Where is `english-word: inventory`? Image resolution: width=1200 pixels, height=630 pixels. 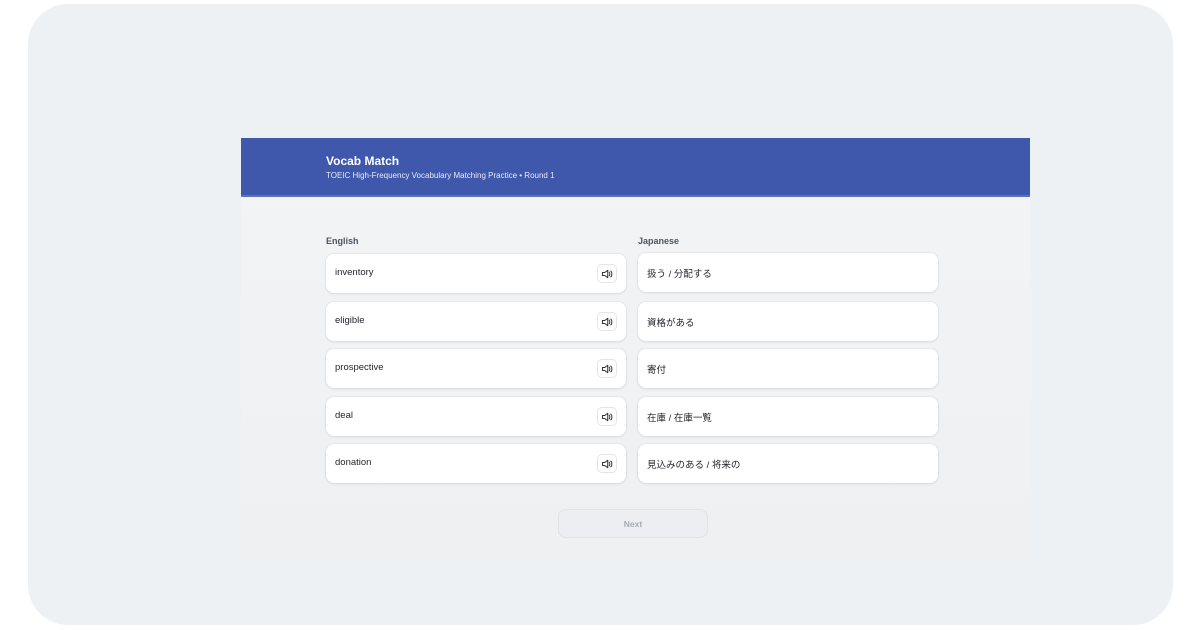 english-word: inventory is located at coordinates (354, 272).